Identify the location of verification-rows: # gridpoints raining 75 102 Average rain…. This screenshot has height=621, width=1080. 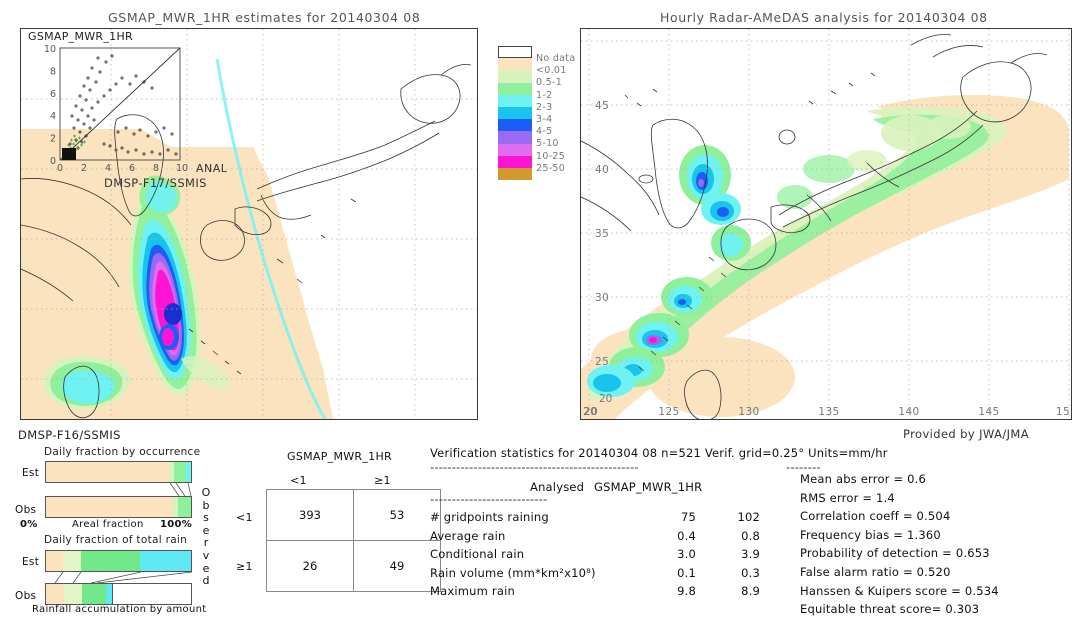
(610, 556).